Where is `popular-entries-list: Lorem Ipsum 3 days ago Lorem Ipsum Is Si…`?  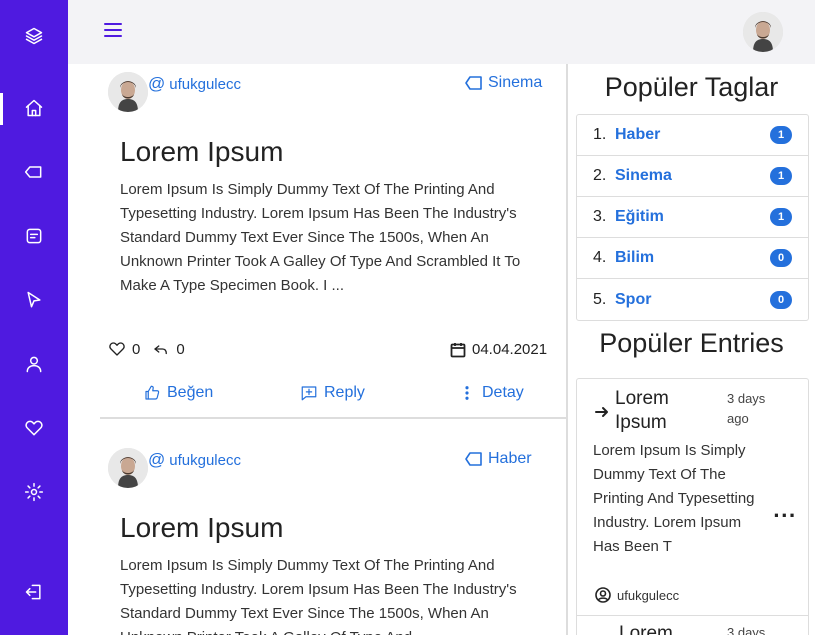
popular-entries-list: Lorem Ipsum 3 days ago Lorem Ipsum Is Si… is located at coordinates (692, 506).